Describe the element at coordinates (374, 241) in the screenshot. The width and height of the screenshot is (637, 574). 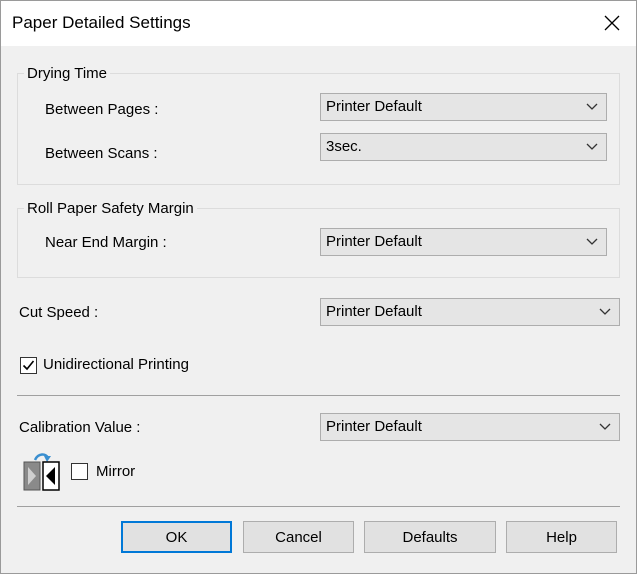
I see `near-end-margin-value: Printer Default` at that location.